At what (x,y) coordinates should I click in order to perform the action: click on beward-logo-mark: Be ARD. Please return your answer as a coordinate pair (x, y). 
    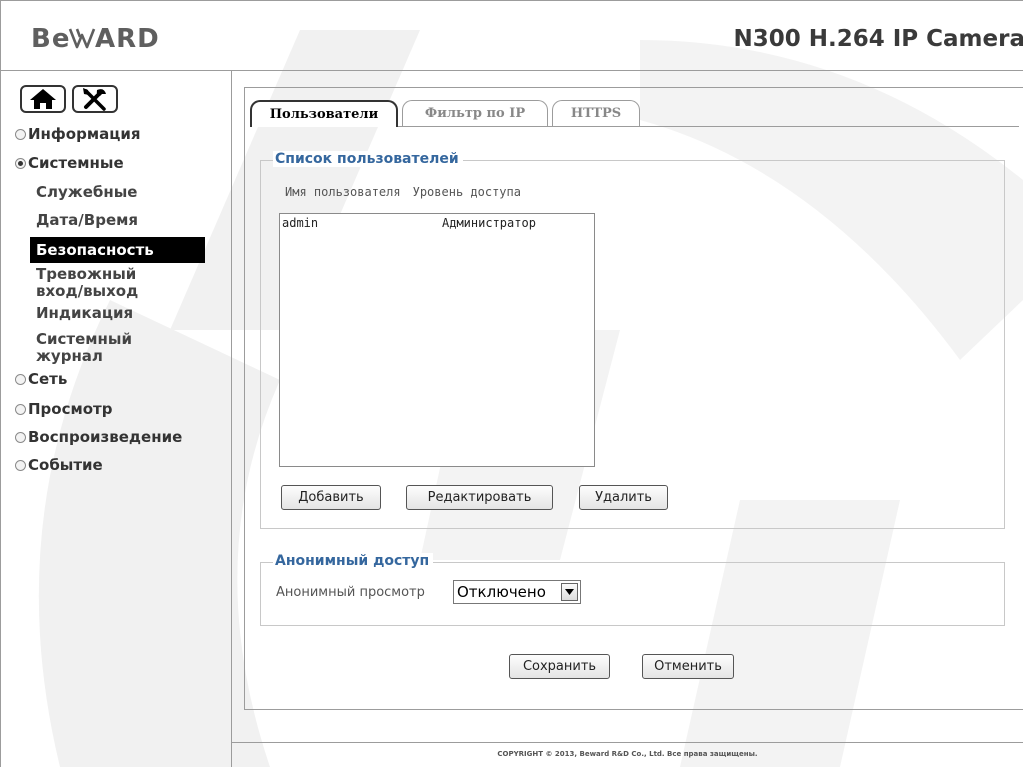
    Looking at the image, I should click on (95, 39).